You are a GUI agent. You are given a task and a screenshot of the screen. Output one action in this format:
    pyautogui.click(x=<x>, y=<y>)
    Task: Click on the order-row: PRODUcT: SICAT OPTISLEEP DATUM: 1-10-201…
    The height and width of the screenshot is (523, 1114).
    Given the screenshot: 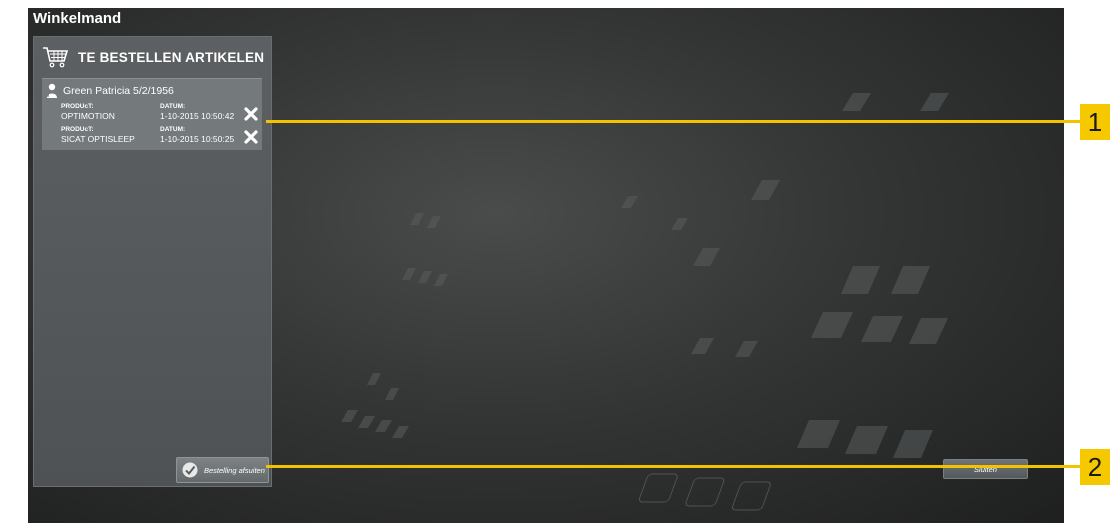 What is the action you would take?
    pyautogui.click(x=152, y=139)
    